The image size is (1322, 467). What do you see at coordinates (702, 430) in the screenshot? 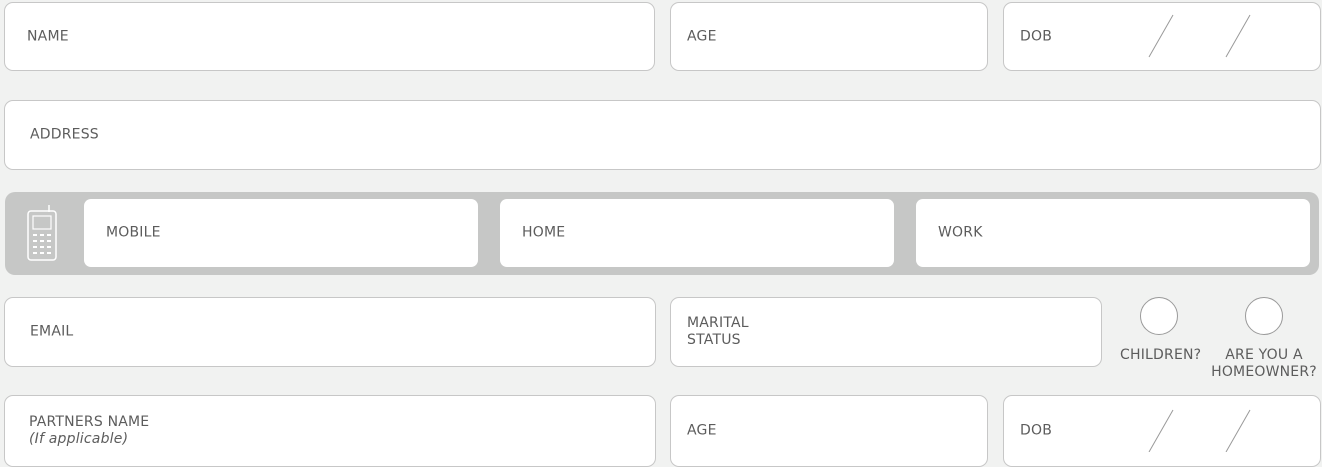
I see `partner-age-label: AGE` at bounding box center [702, 430].